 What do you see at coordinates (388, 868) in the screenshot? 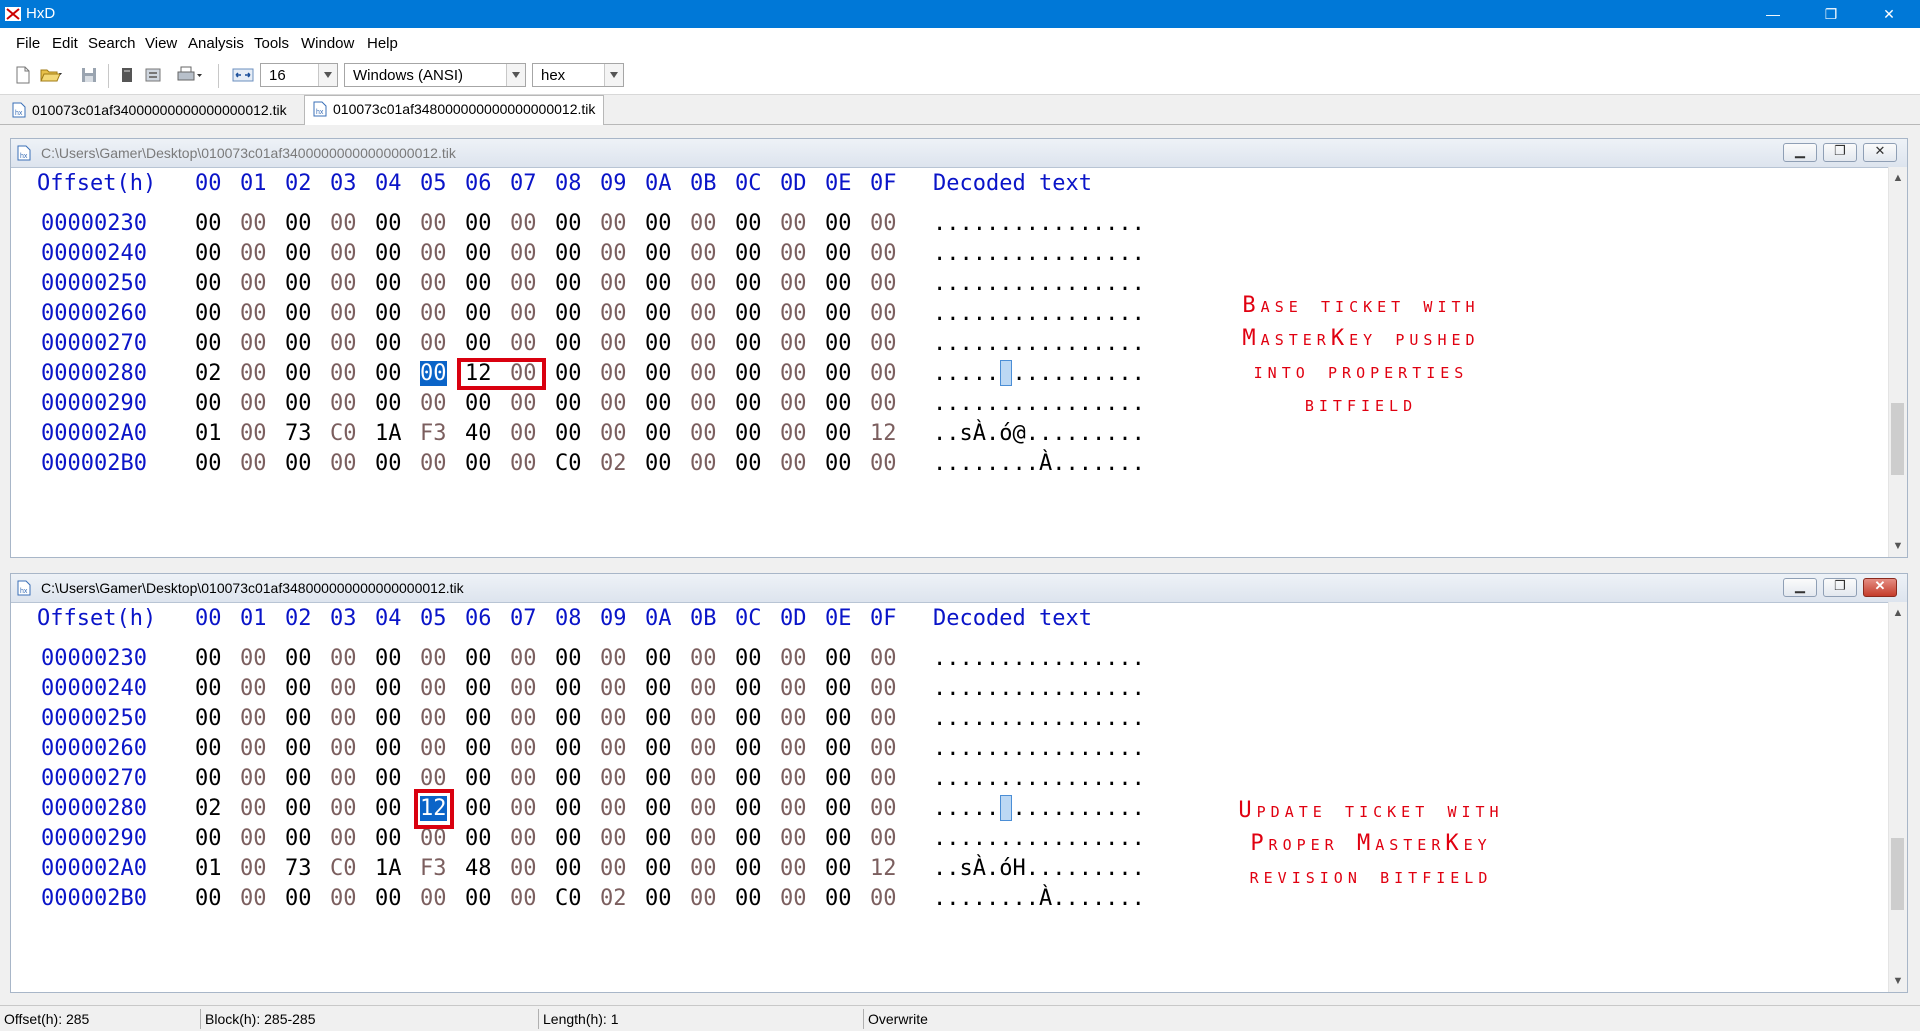
I see `hex-byte: 1A` at bounding box center [388, 868].